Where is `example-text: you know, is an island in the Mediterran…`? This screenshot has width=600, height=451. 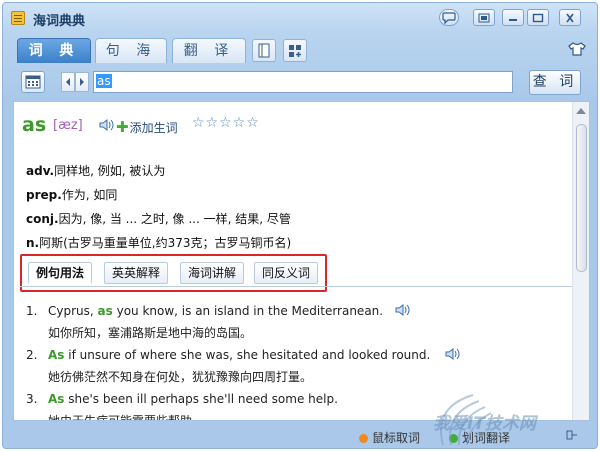 example-text: you know, is an island in the Mediterran… is located at coordinates (248, 311).